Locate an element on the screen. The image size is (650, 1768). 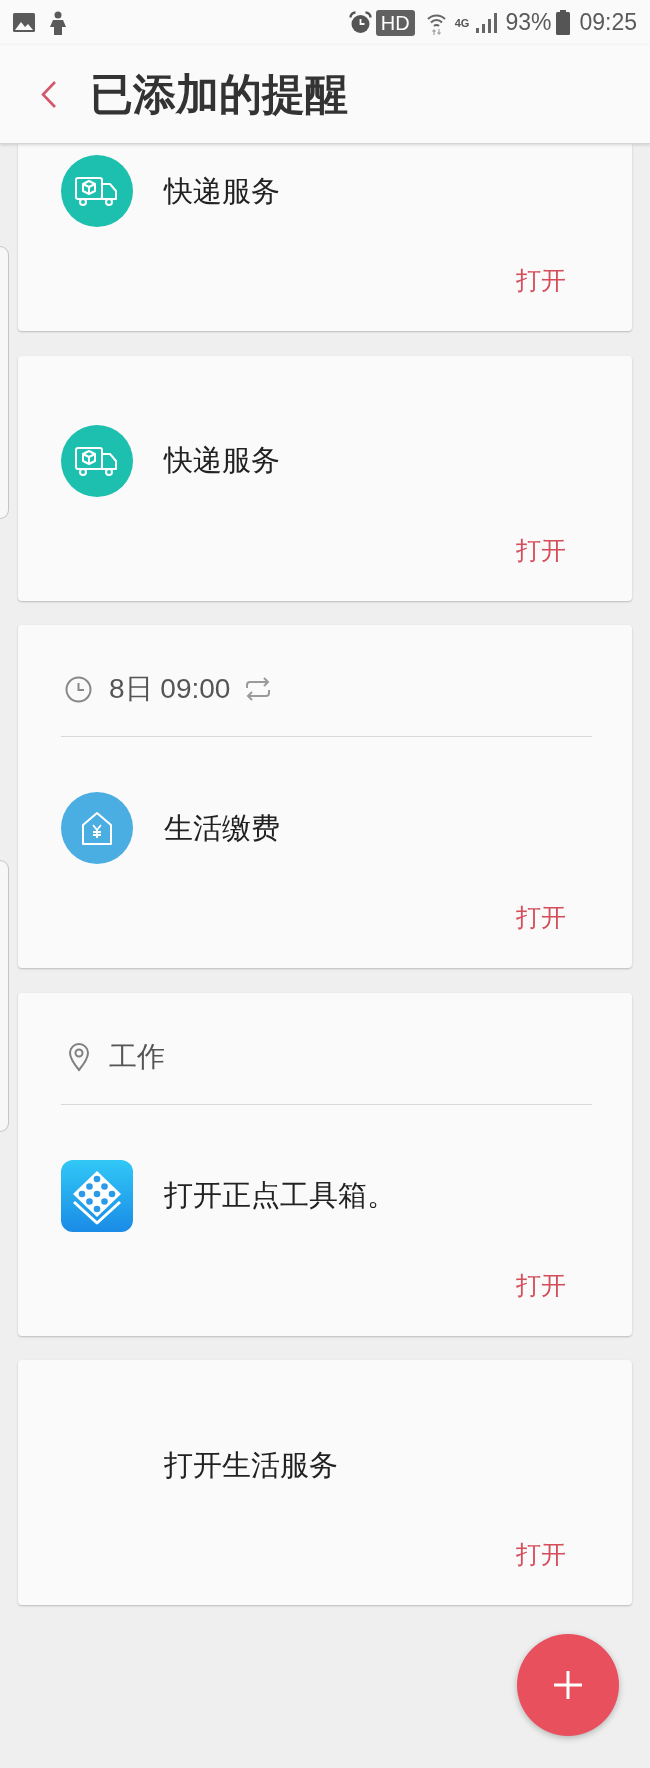
plus-icon is located at coordinates (568, 1685).